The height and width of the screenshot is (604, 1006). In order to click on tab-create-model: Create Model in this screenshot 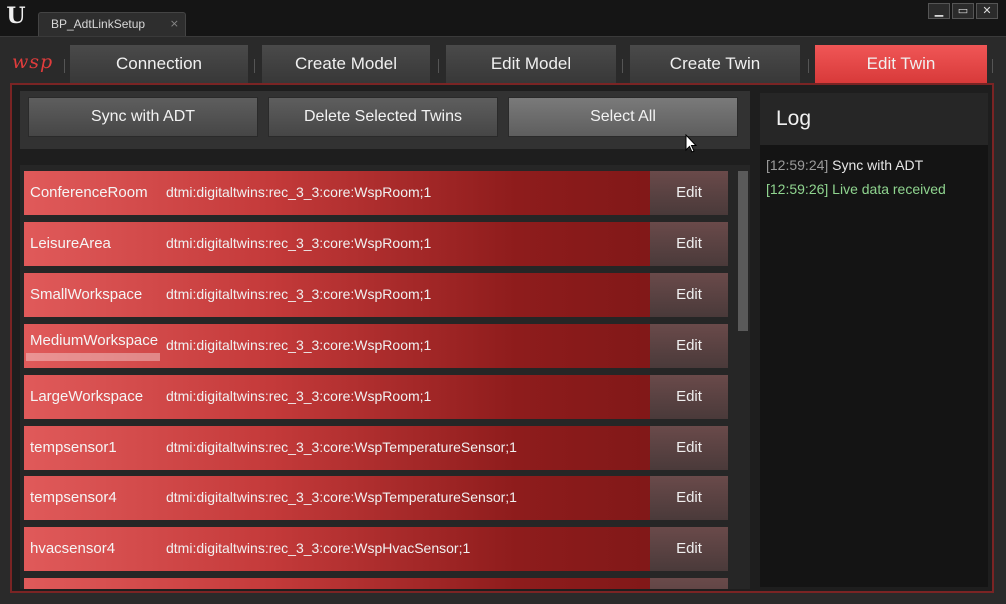, I will do `click(346, 64)`.